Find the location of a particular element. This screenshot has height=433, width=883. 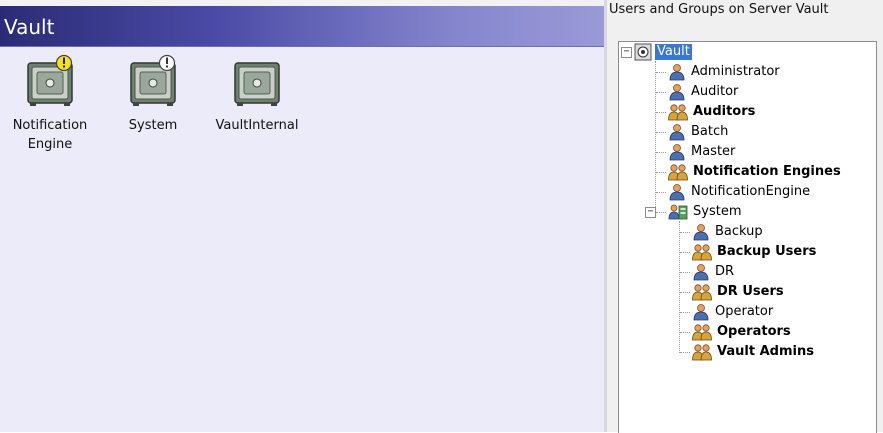

tree-item-auditor: Auditor is located at coordinates (704, 92).